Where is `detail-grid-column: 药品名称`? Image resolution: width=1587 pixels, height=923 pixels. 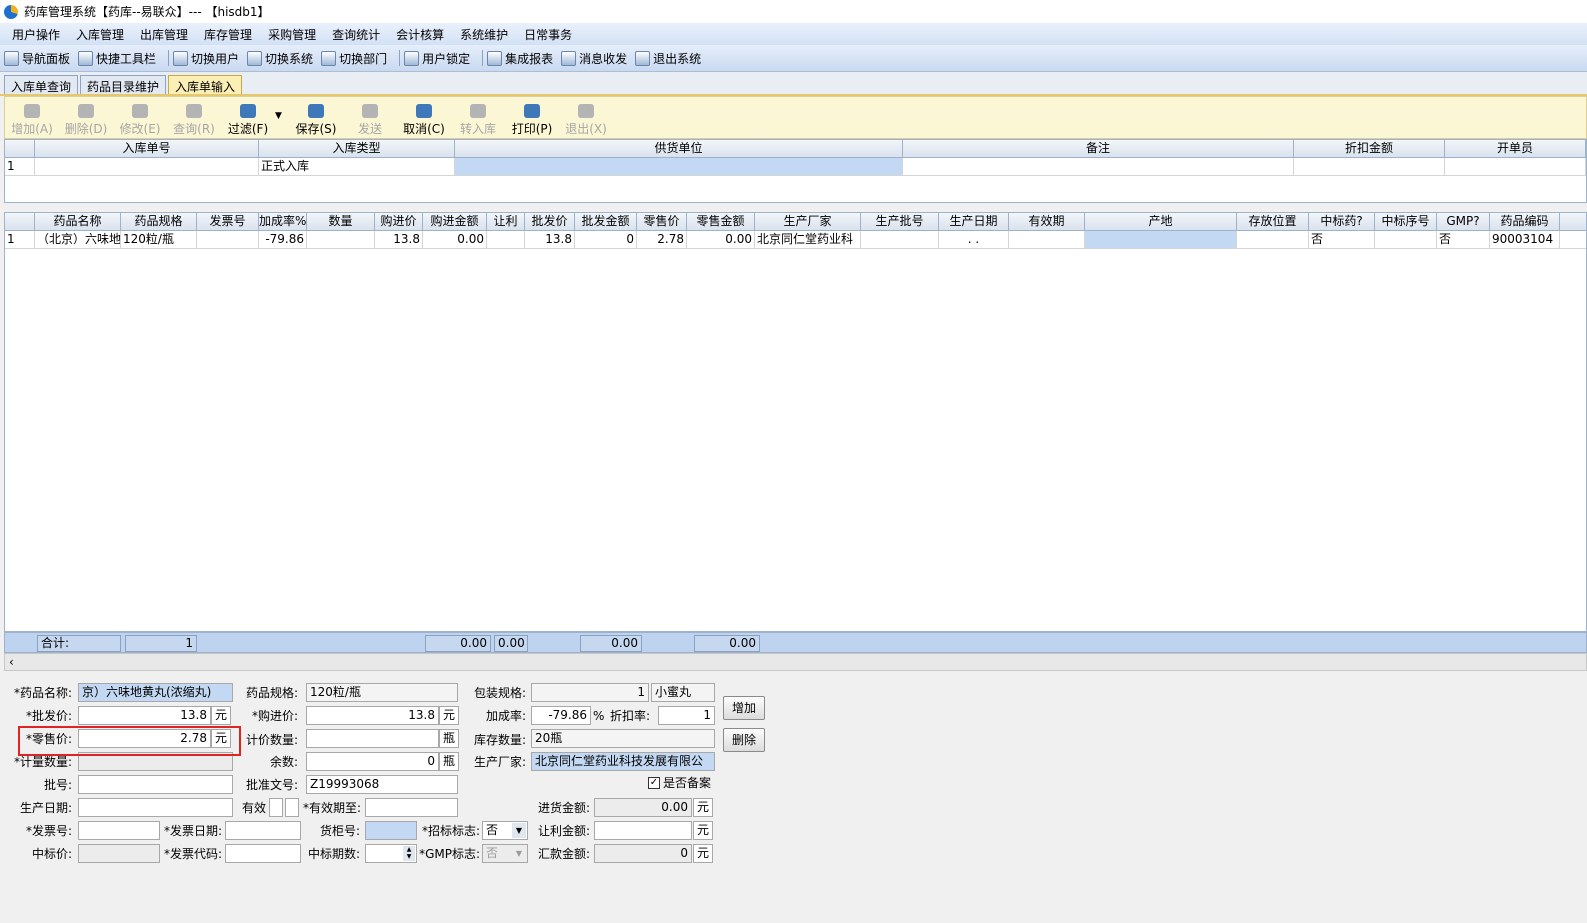
detail-grid-column: 药品名称 is located at coordinates (78, 221).